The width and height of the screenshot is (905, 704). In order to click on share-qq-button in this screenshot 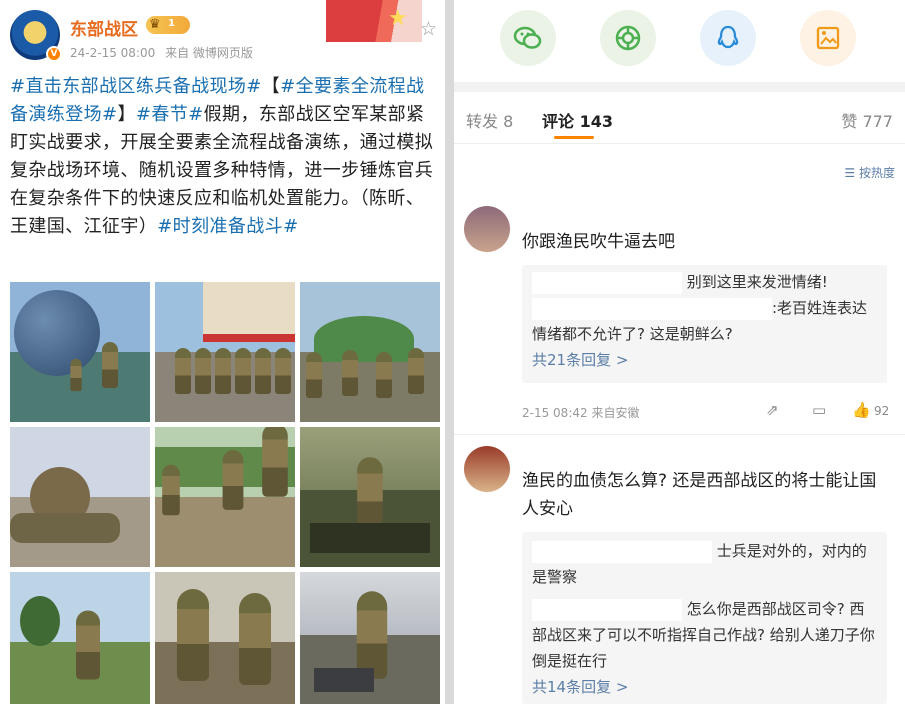, I will do `click(728, 38)`.